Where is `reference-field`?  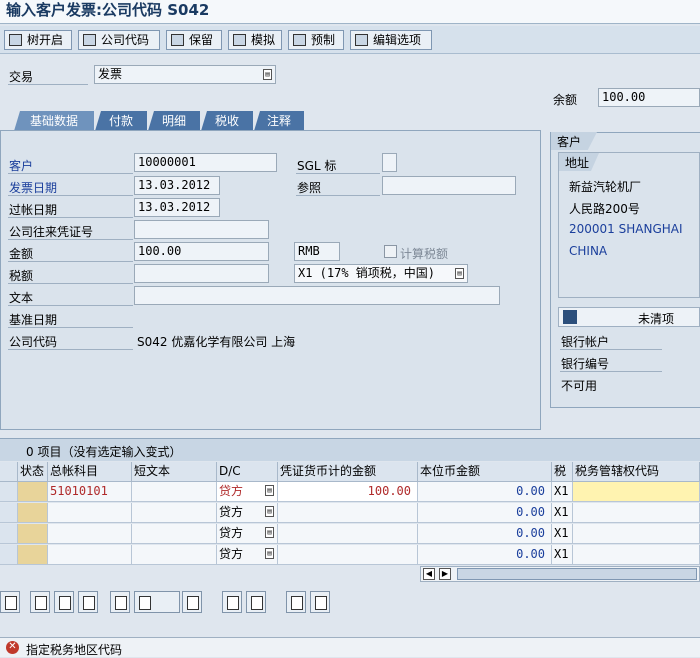
reference-field is located at coordinates (449, 185).